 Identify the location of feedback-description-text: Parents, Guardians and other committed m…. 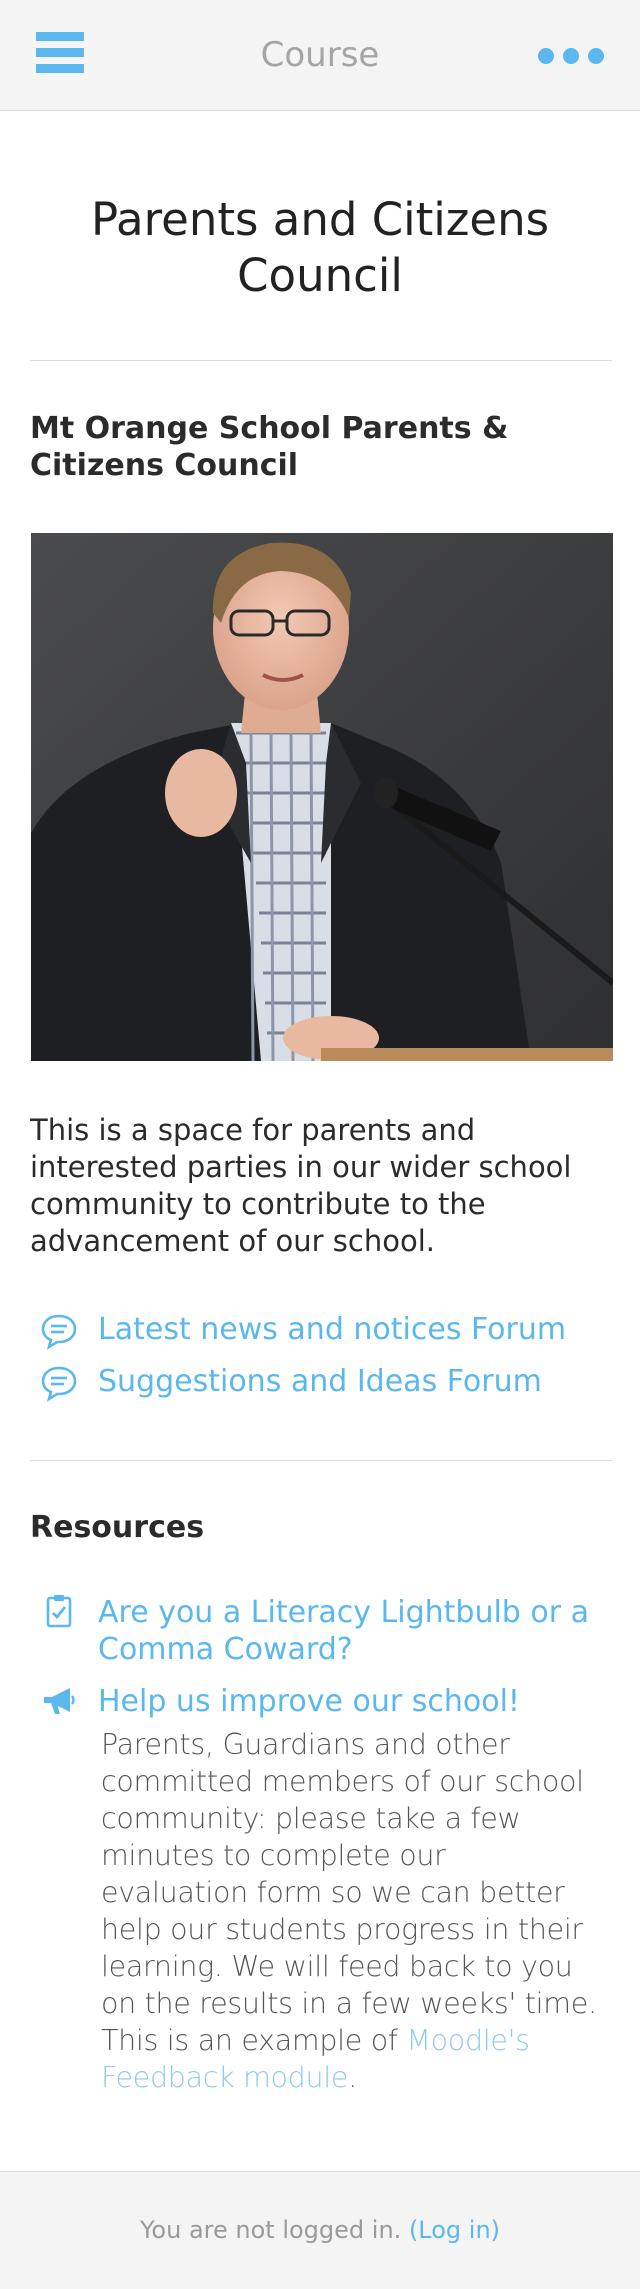
(349, 1892).